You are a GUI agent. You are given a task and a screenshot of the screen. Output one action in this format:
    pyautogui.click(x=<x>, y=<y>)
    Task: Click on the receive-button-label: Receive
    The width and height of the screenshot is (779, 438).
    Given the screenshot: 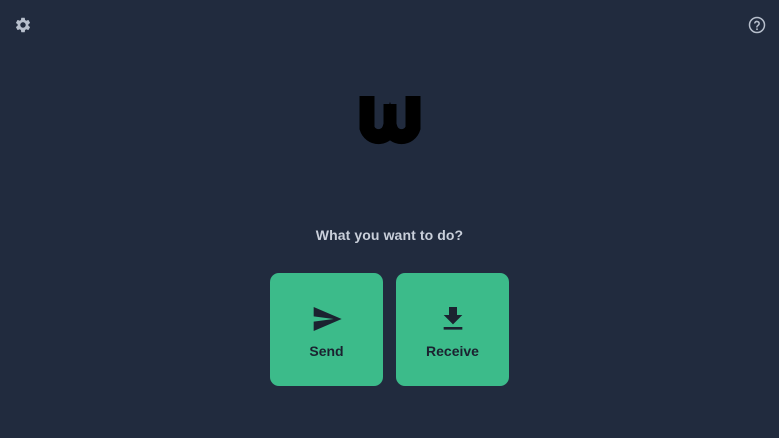 What is the action you would take?
    pyautogui.click(x=452, y=351)
    